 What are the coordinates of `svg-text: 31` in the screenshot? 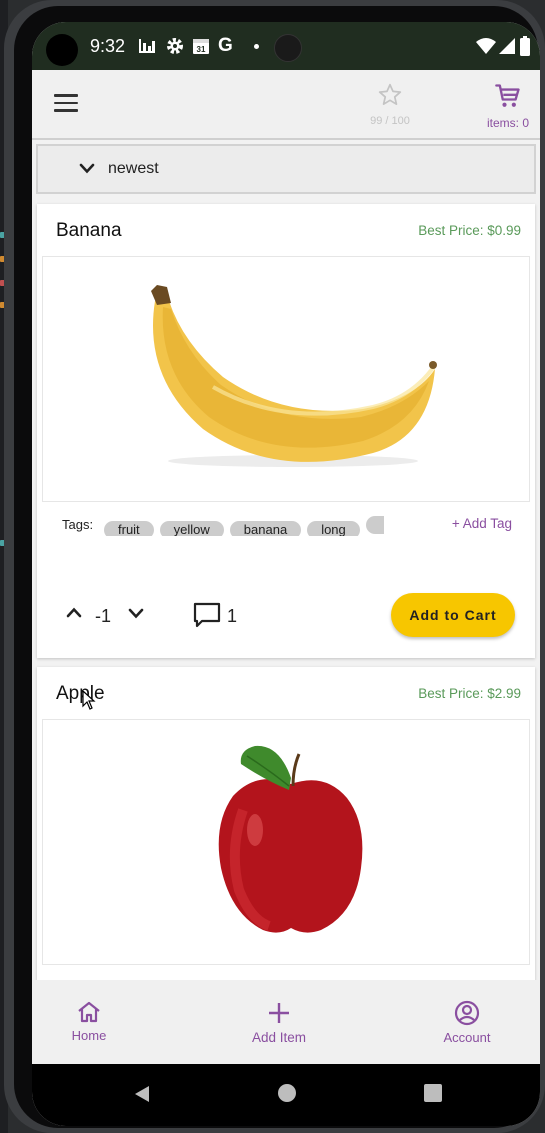 It's located at (201, 49).